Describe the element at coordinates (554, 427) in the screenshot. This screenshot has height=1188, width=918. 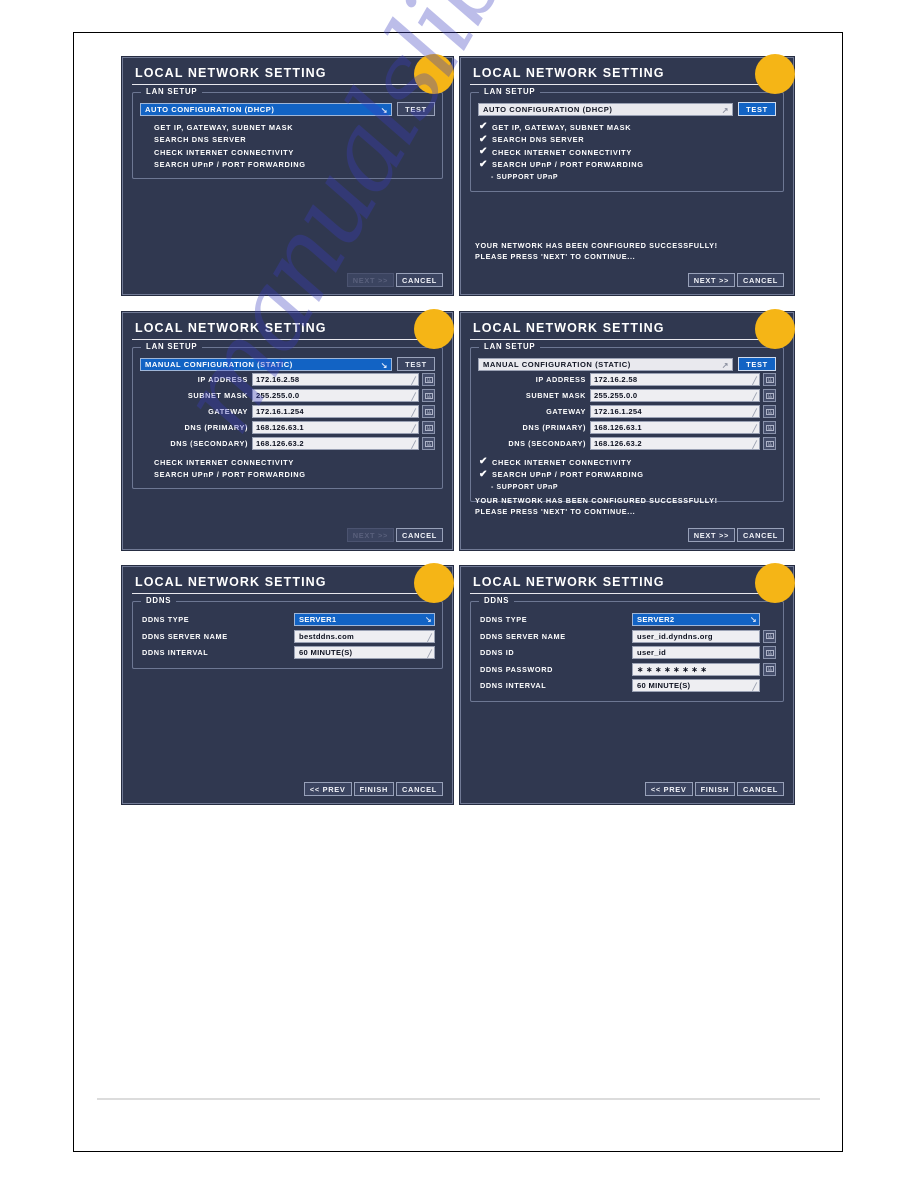
I see `field-label: DNS (PRIMARY)` at that location.